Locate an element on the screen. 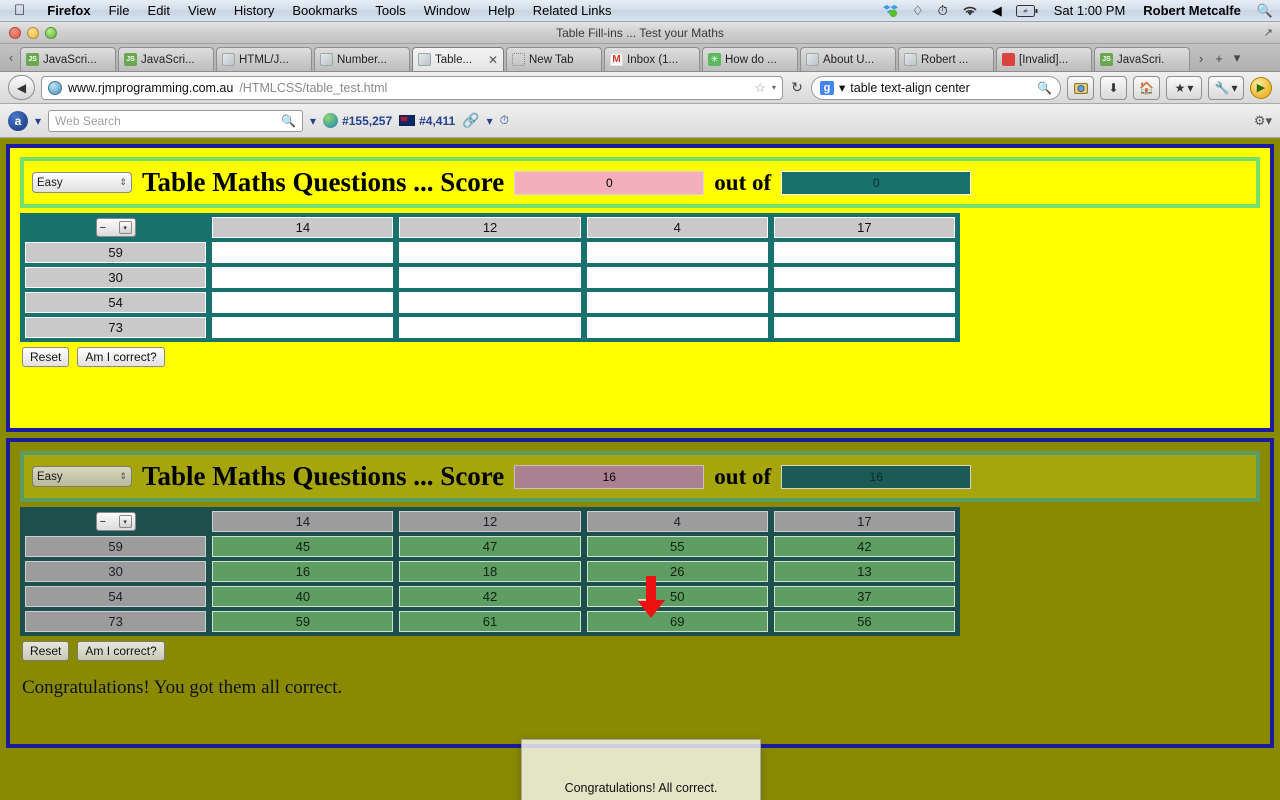  answer-cell: 45 is located at coordinates (302, 546).